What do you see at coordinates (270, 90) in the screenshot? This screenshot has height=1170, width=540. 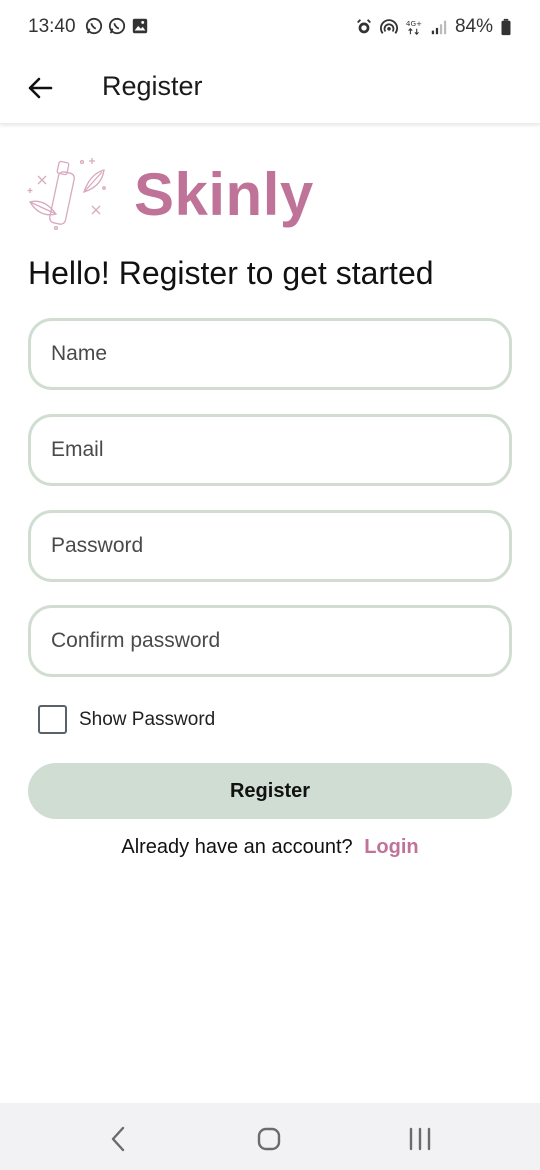 I see `app-bar: Register` at bounding box center [270, 90].